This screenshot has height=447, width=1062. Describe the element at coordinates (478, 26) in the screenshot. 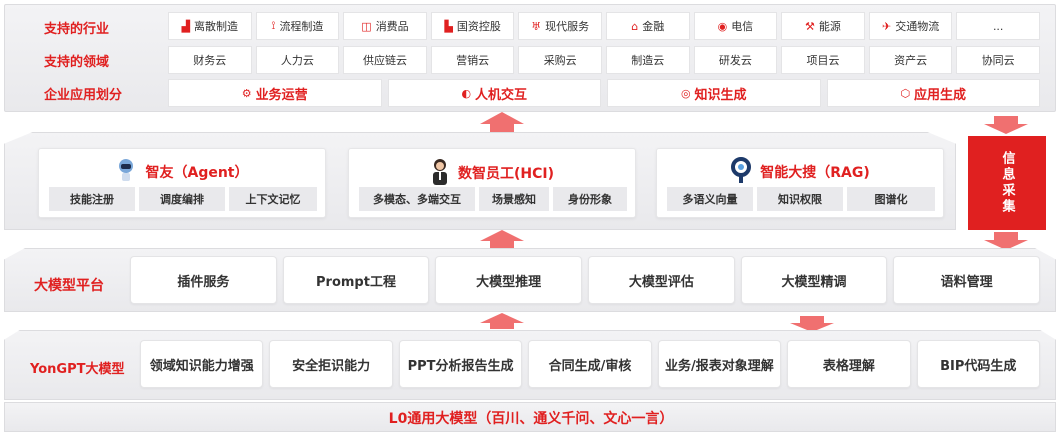

I see `industry-item-label: 国资控股` at that location.